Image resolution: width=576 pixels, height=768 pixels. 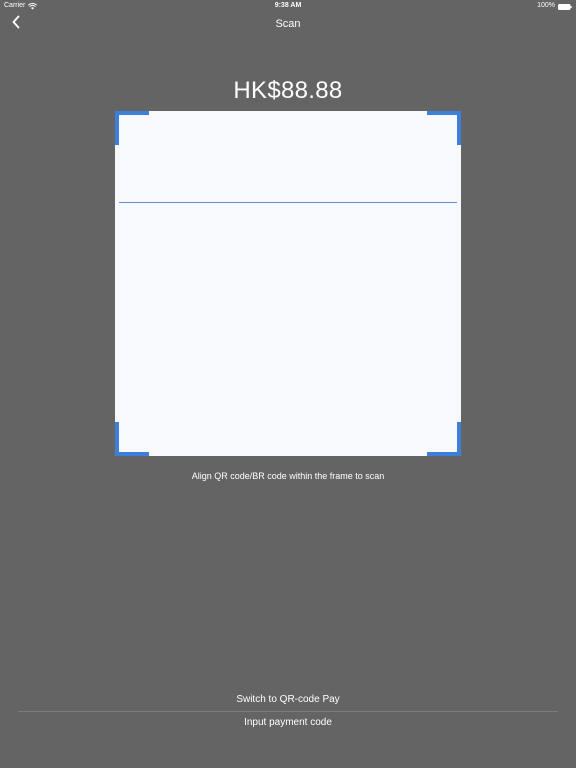 What do you see at coordinates (132, 439) in the screenshot?
I see `scan-corner-bottom-left` at bounding box center [132, 439].